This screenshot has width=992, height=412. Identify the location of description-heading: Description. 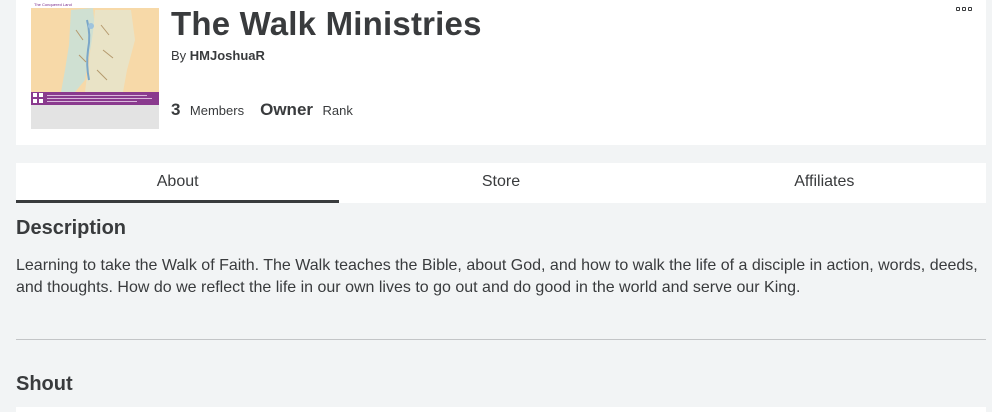
(71, 228).